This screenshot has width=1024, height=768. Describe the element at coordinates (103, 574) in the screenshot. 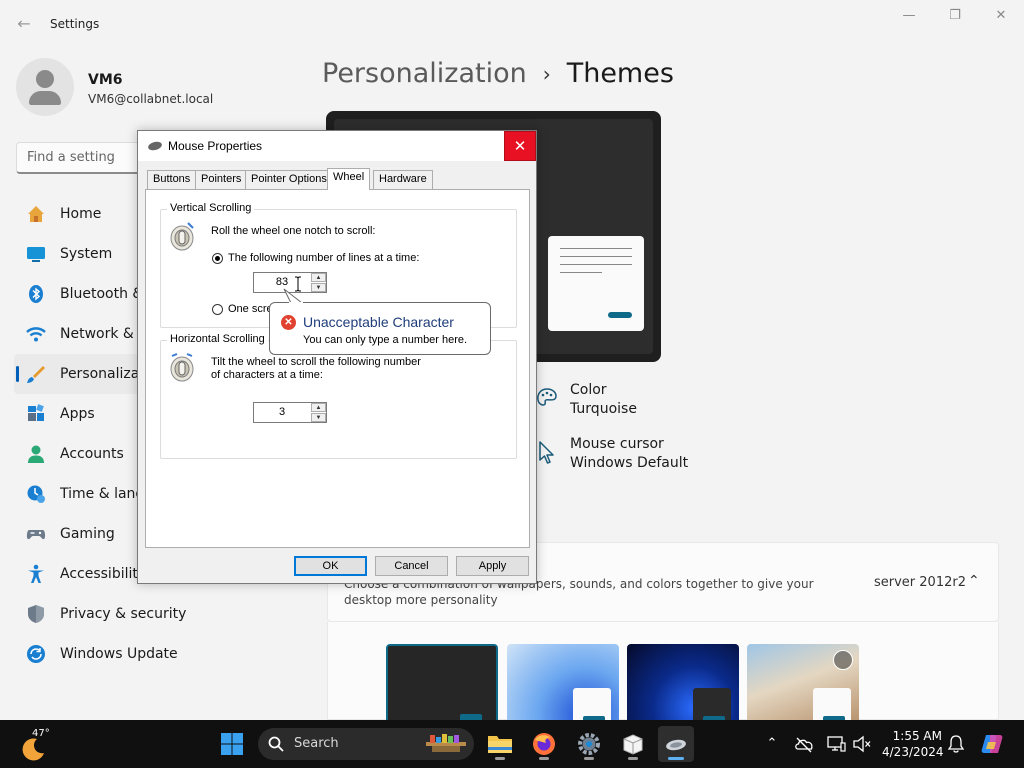

I see `sidebar-item-label: Accessibility` at that location.